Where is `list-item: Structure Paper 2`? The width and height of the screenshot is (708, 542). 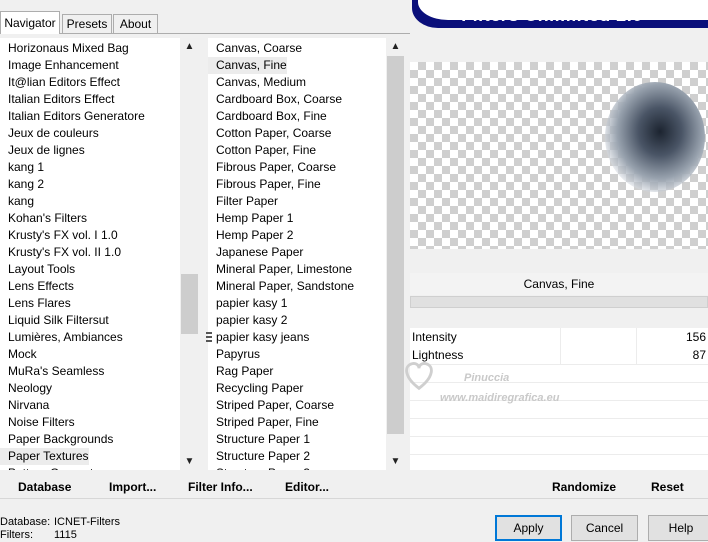 list-item: Structure Paper 2 is located at coordinates (259, 456).